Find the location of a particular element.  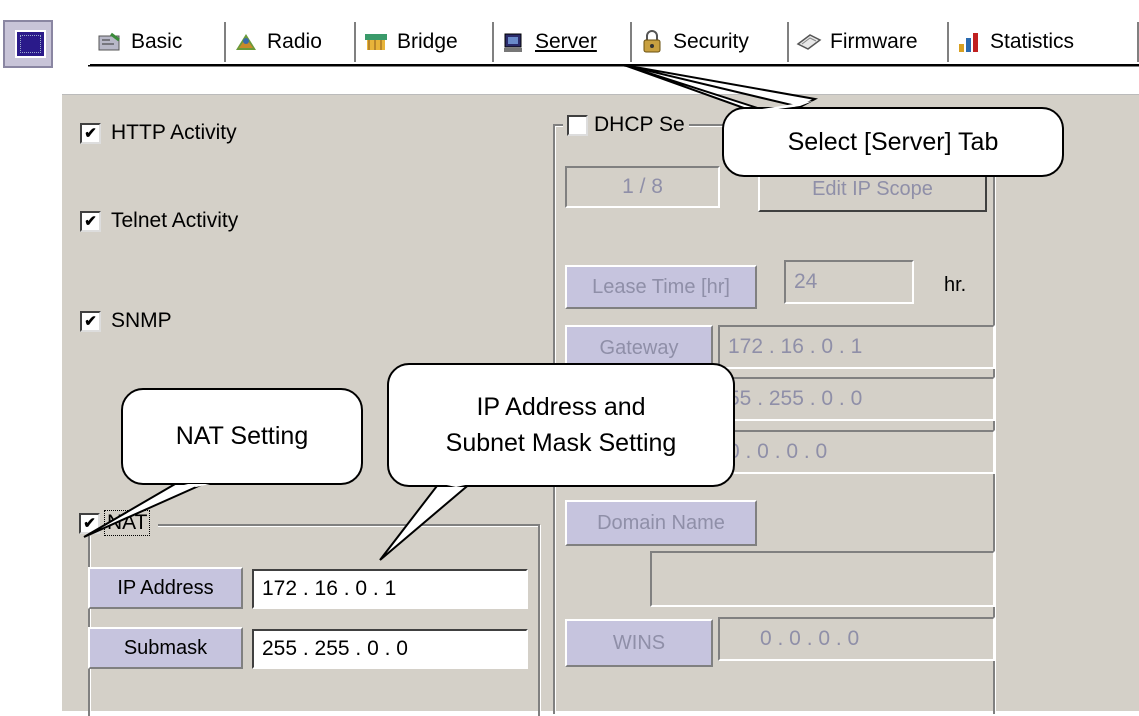

lease-time-field: 24 is located at coordinates (849, 282).